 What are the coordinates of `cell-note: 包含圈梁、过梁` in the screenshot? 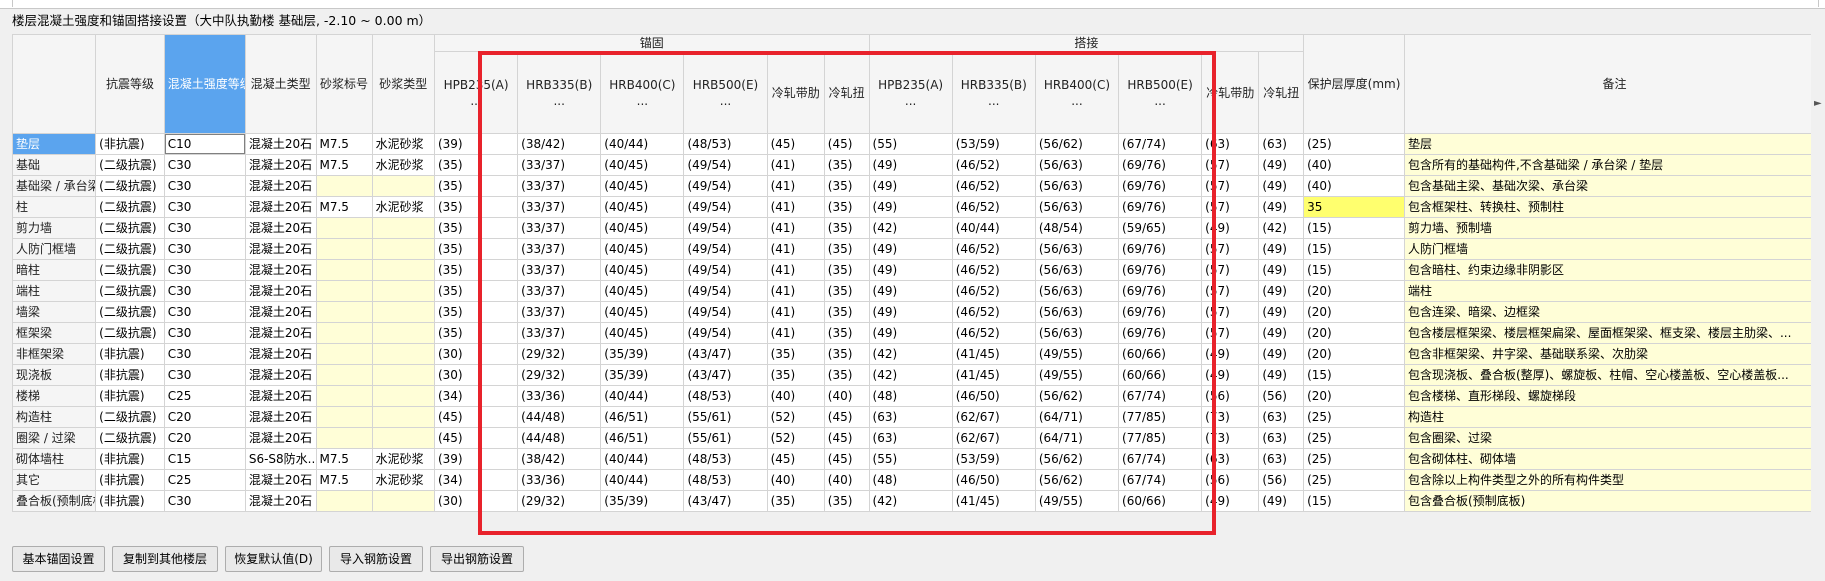 It's located at (1610, 438).